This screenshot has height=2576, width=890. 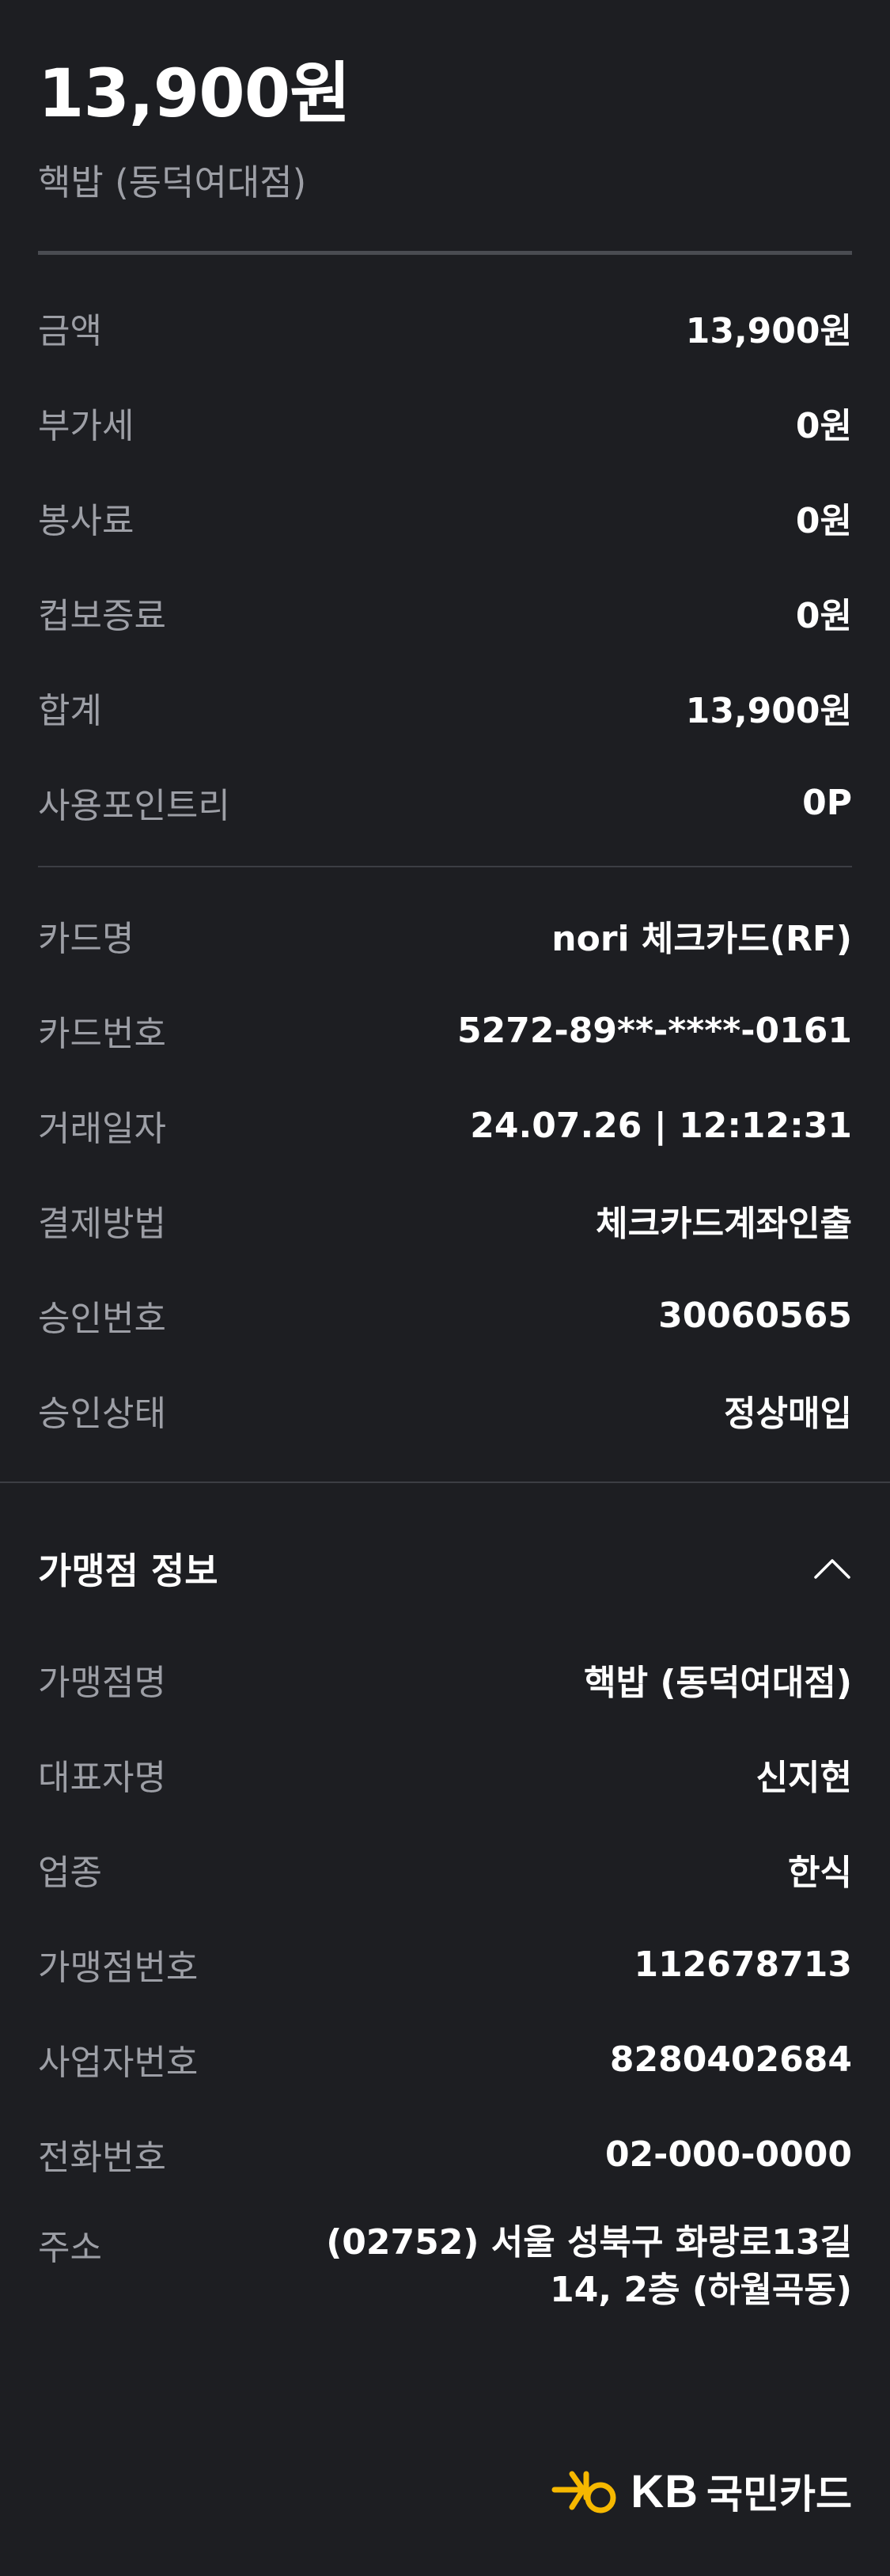 What do you see at coordinates (445, 612) in the screenshot?
I see `cup-deposit-row: 컵보증료 0원` at bounding box center [445, 612].